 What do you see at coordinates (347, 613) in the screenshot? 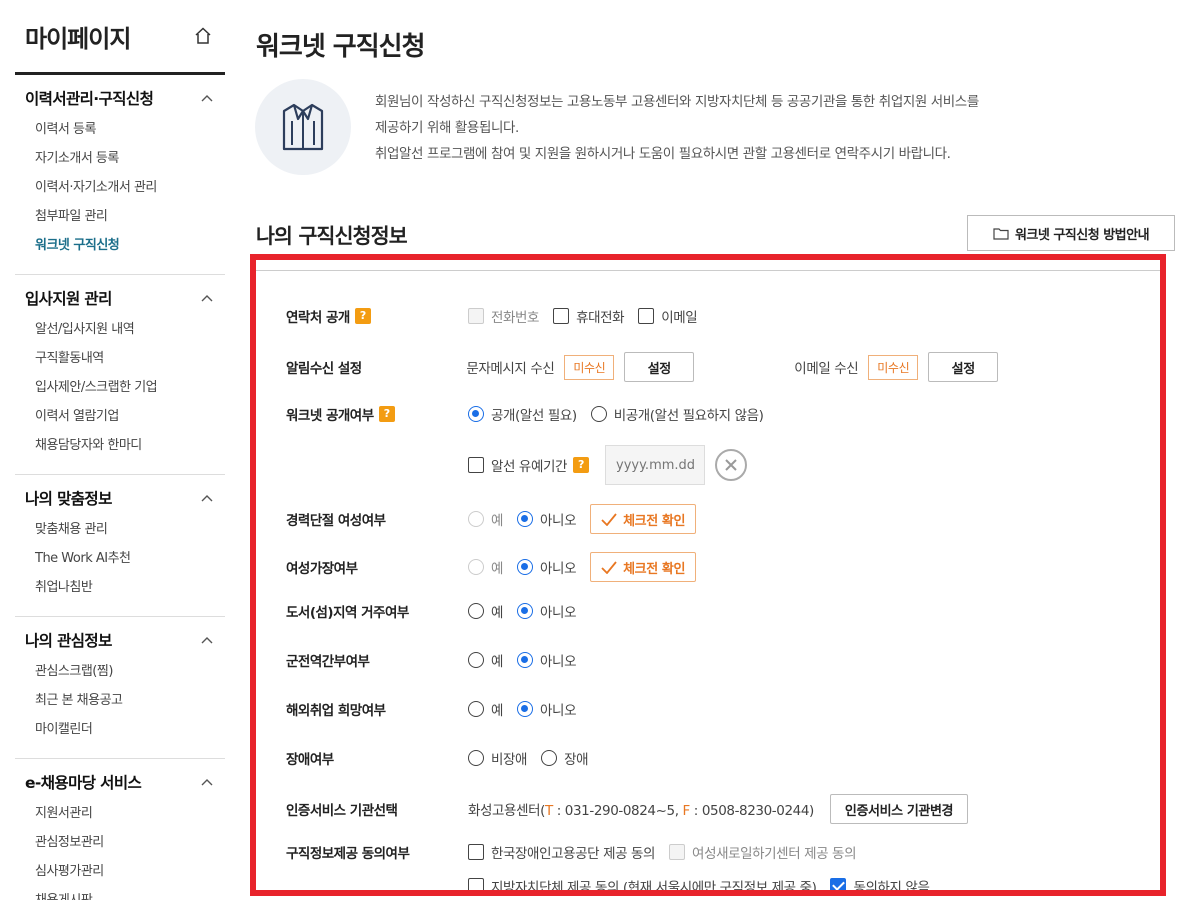
I see `row-label: 도서(섬)지역 거주여부` at bounding box center [347, 613].